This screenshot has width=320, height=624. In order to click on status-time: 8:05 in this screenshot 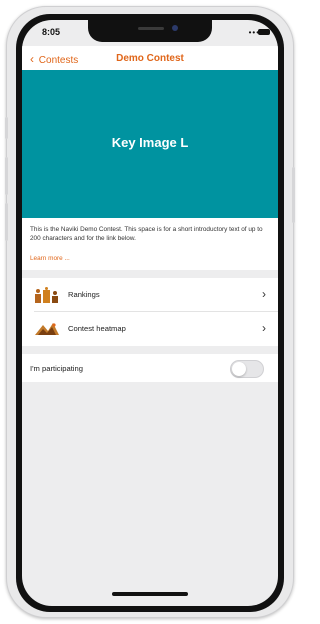, I will do `click(51, 32)`.